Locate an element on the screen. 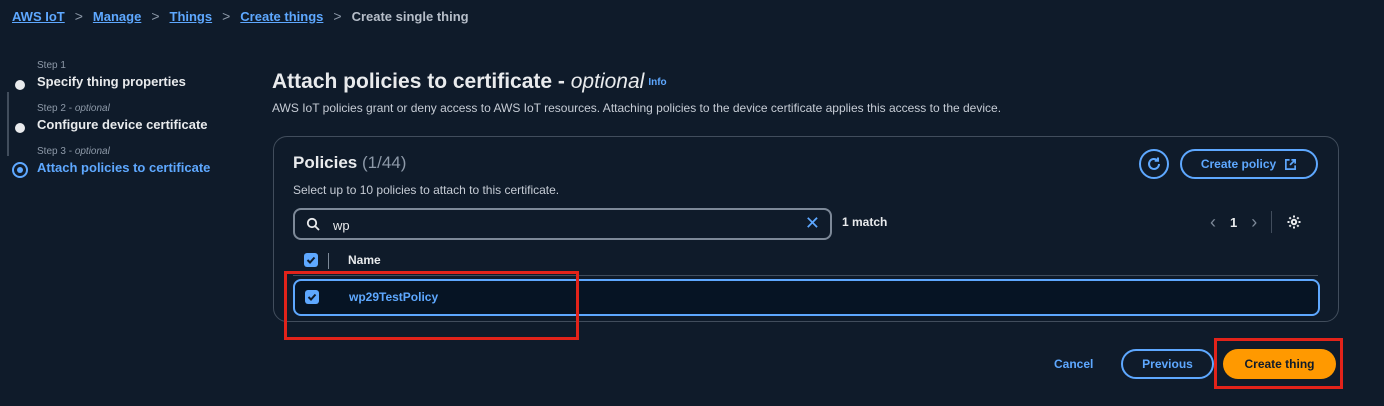 The height and width of the screenshot is (406, 1384). policies-count: (1/44) is located at coordinates (384, 162).